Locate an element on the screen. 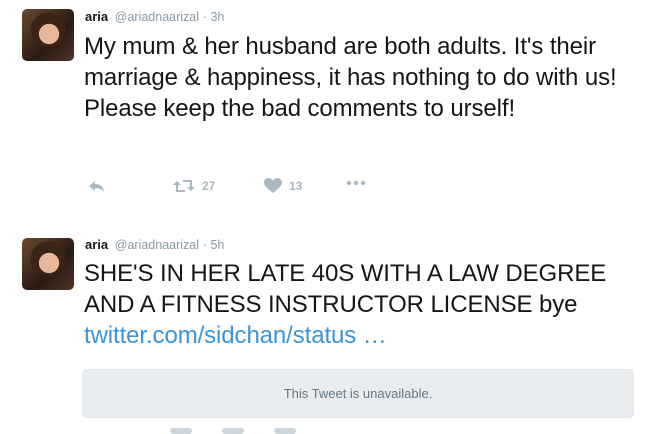  more-button is located at coordinates (356, 183).